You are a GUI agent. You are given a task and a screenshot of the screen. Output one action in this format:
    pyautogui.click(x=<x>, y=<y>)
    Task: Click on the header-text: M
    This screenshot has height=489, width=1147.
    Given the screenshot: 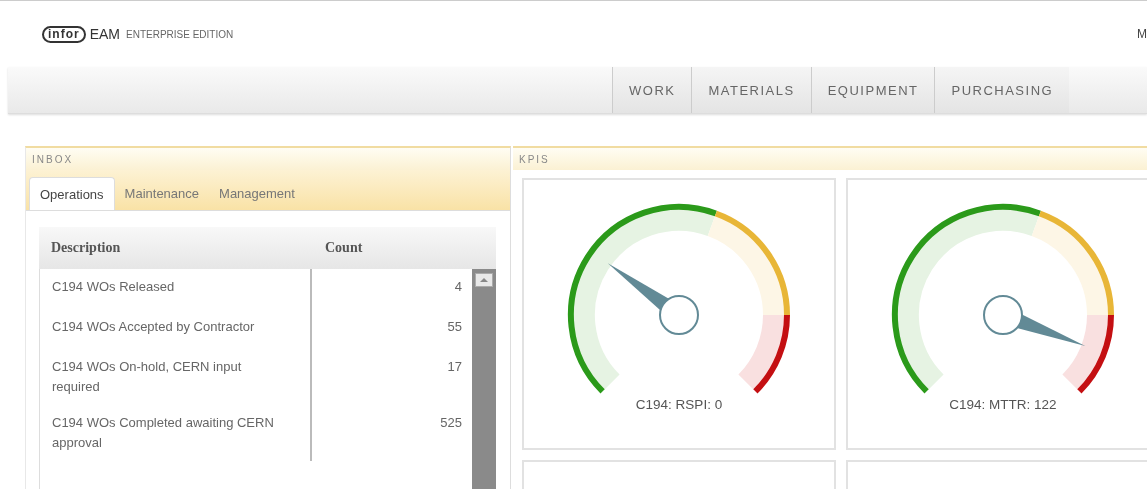 What is the action you would take?
    pyautogui.click(x=1142, y=34)
    